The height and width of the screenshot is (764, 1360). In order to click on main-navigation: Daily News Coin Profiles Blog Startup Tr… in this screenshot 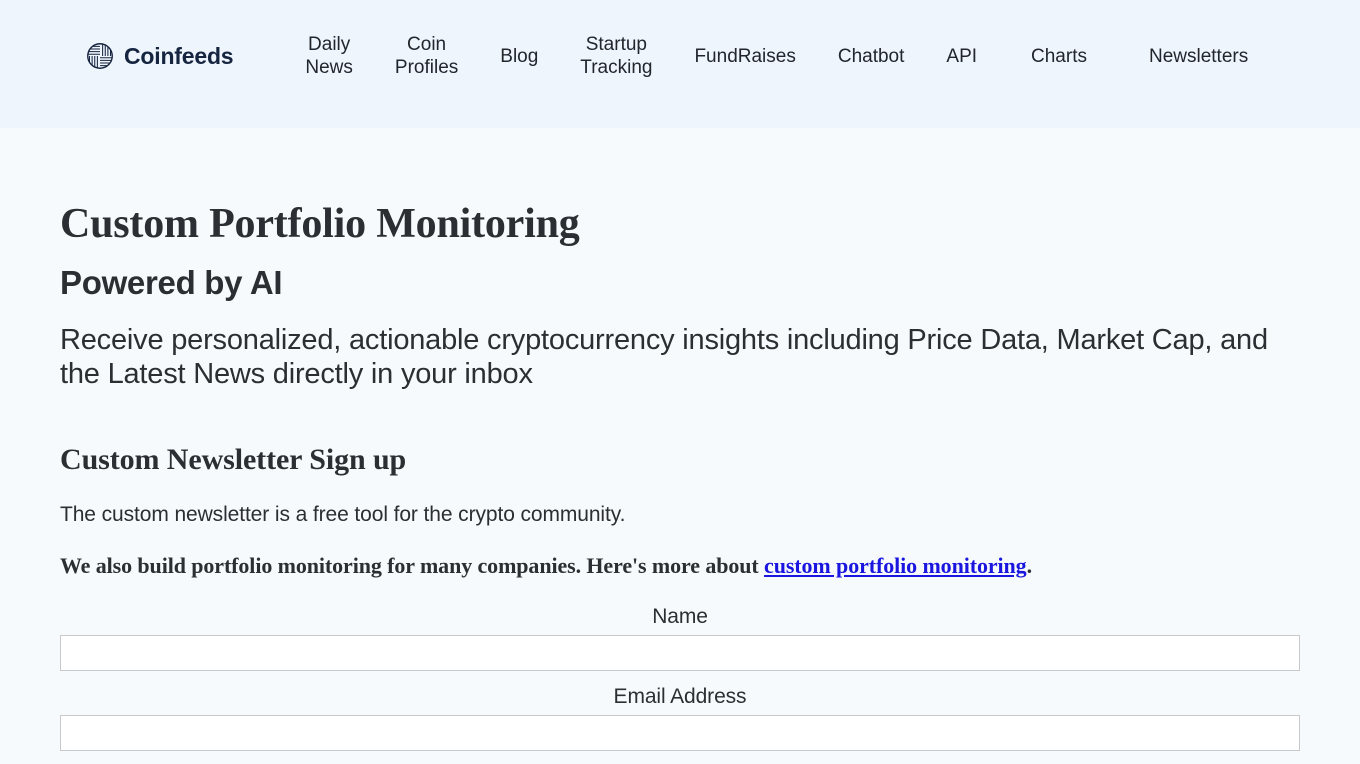, I will do `click(832, 56)`.